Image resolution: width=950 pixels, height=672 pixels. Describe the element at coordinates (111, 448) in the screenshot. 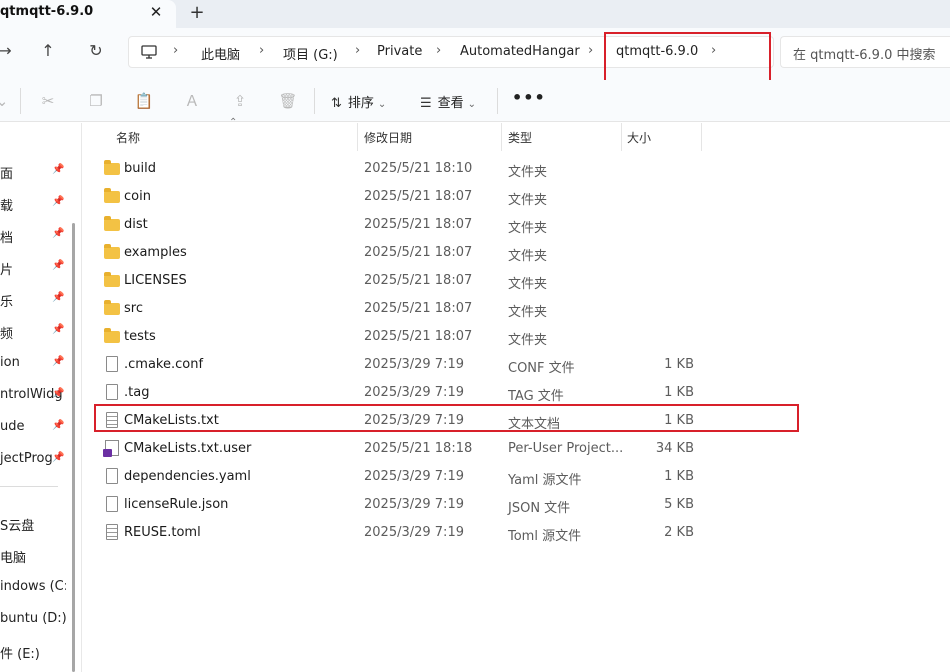

I see `qt-project-icon` at that location.